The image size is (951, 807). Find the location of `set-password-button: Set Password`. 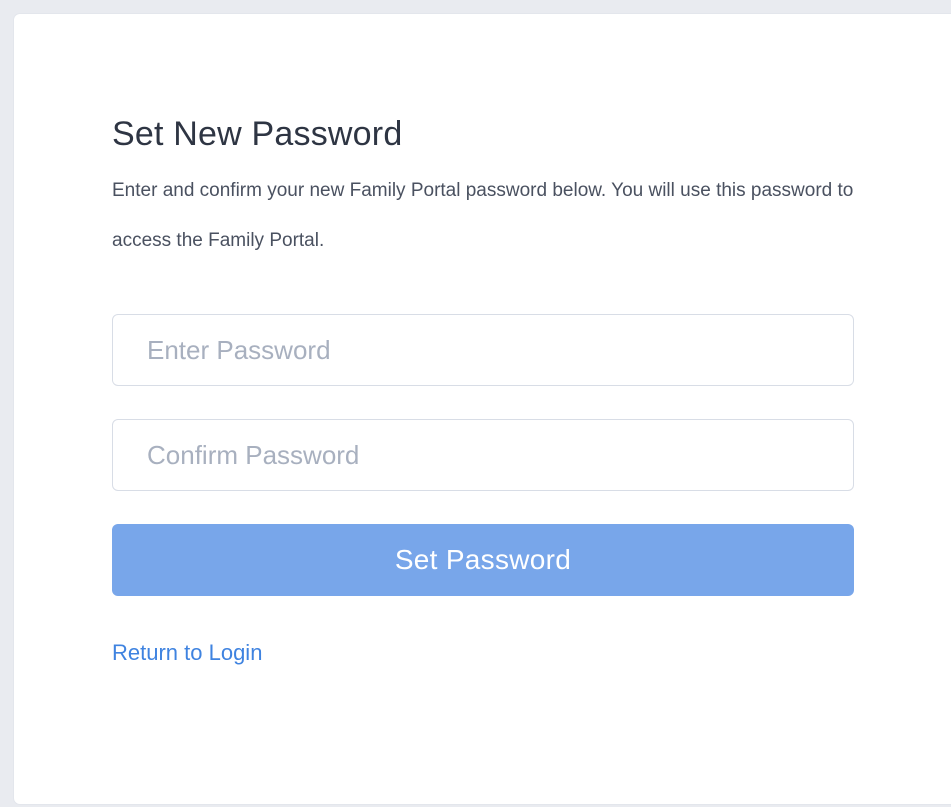

set-password-button: Set Password is located at coordinates (483, 560).